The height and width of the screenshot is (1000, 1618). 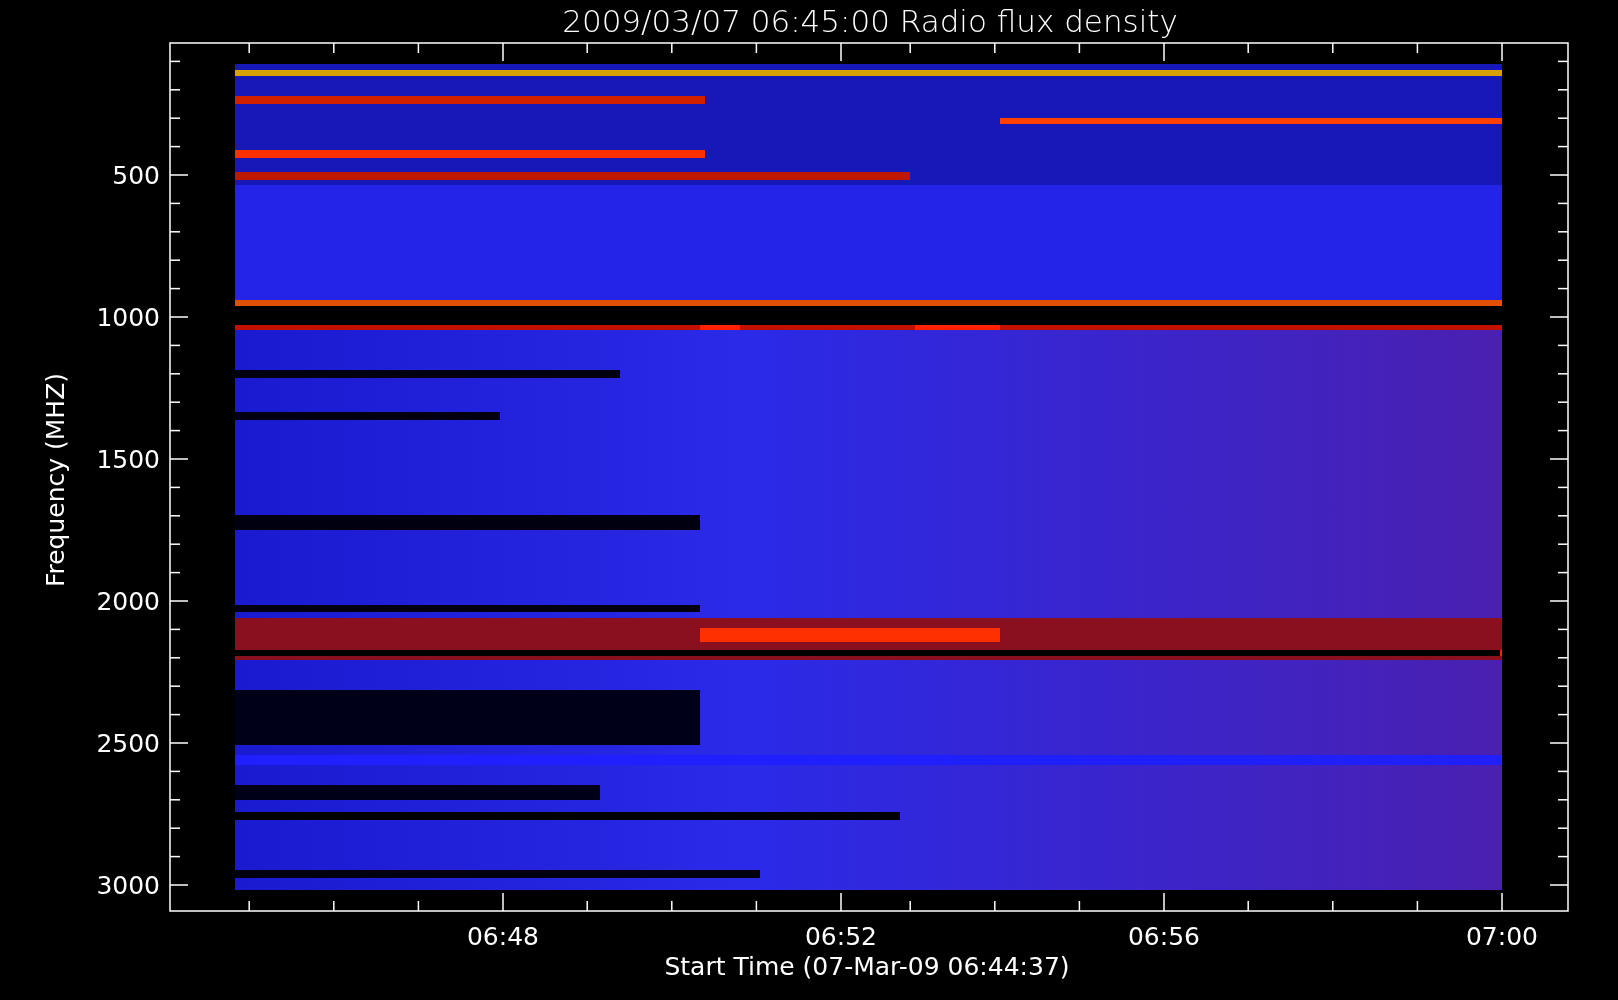 What do you see at coordinates (128, 743) in the screenshot?
I see `y-tick-label: 2500` at bounding box center [128, 743].